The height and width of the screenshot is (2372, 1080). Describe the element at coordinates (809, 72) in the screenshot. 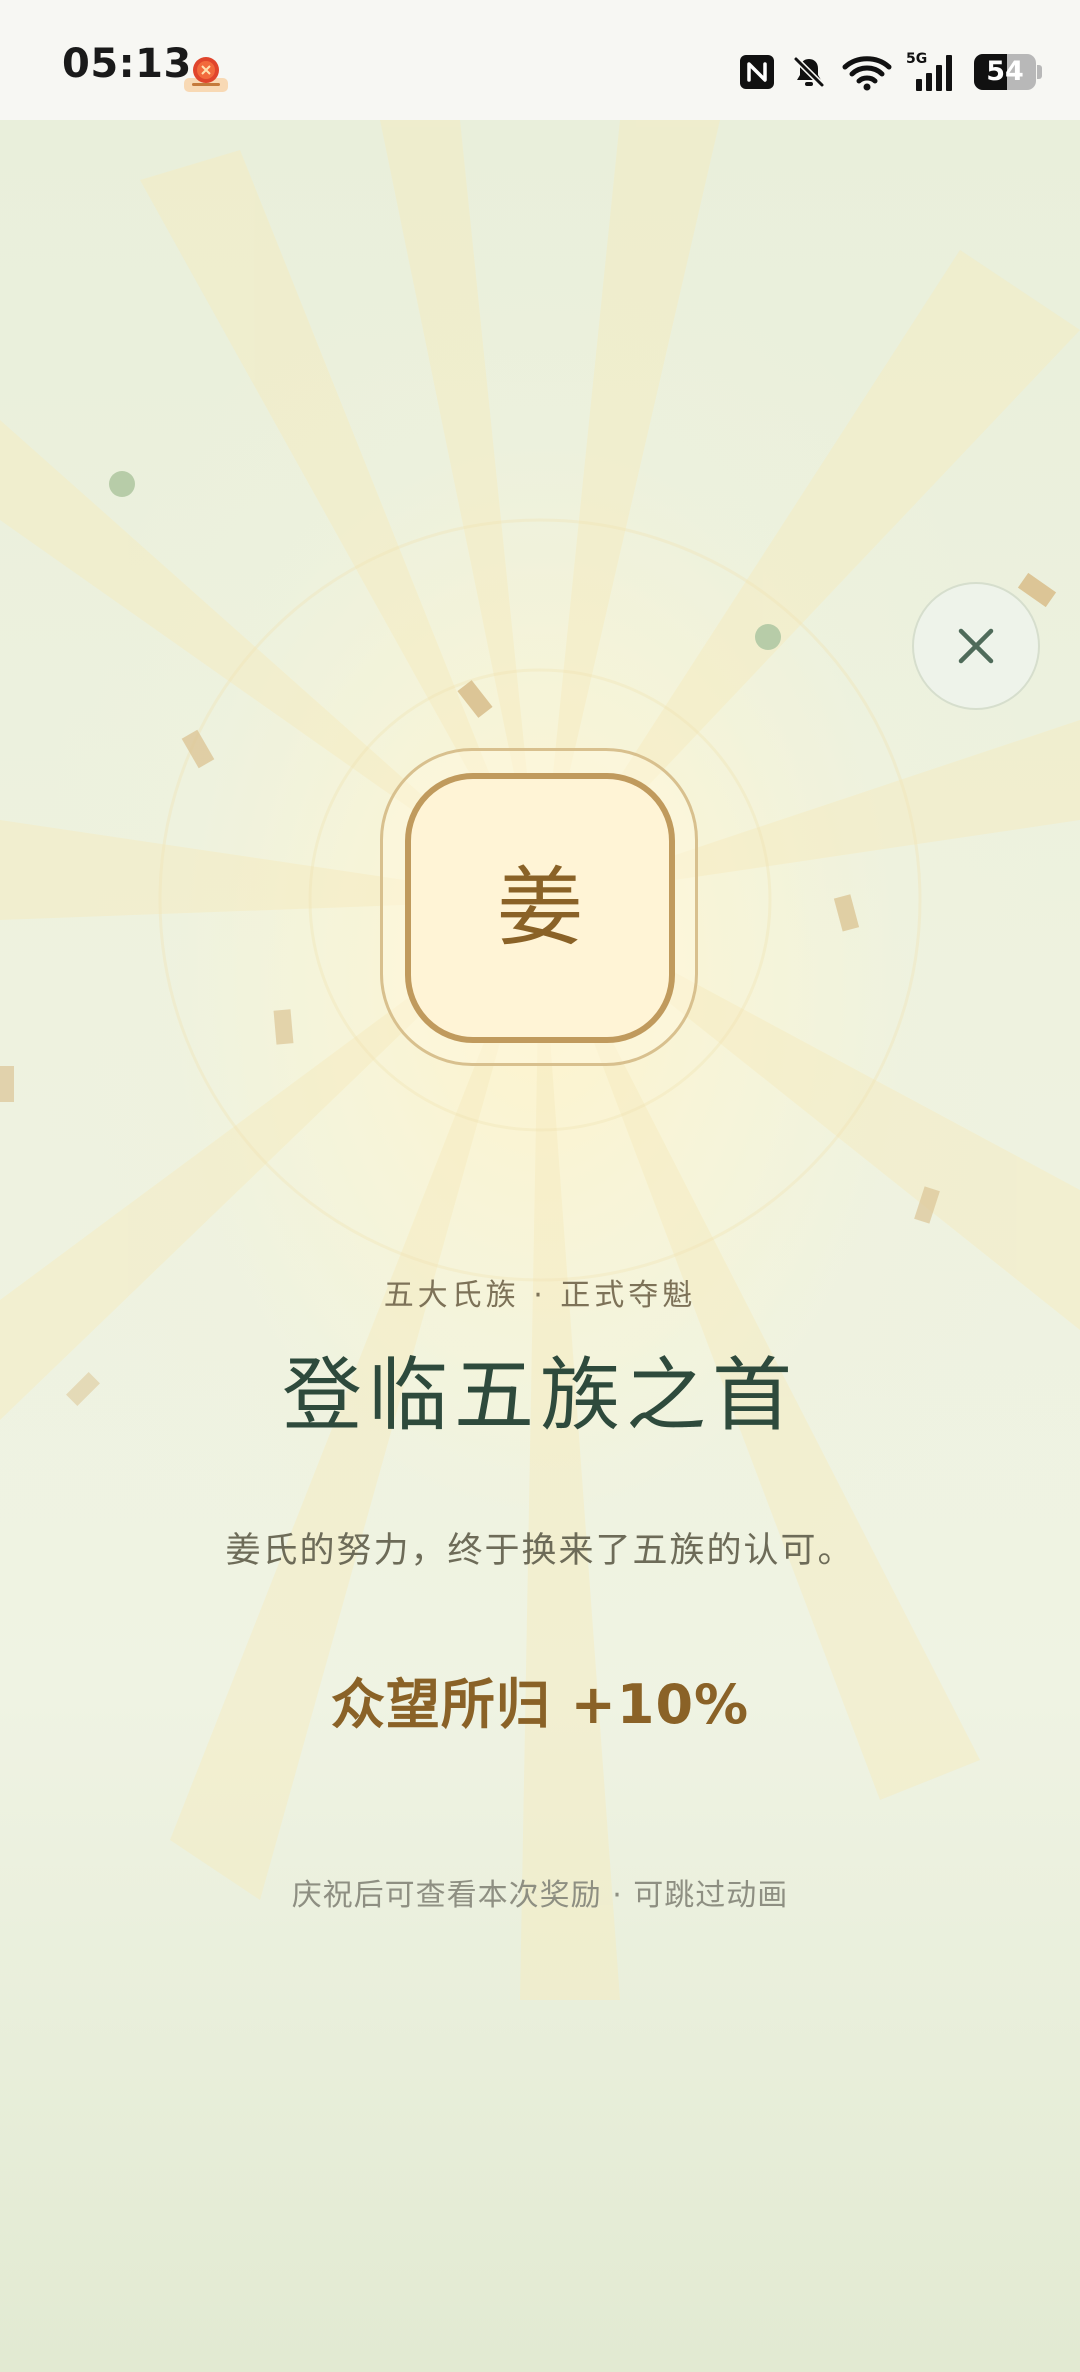

I see `bell-muted-icon` at that location.